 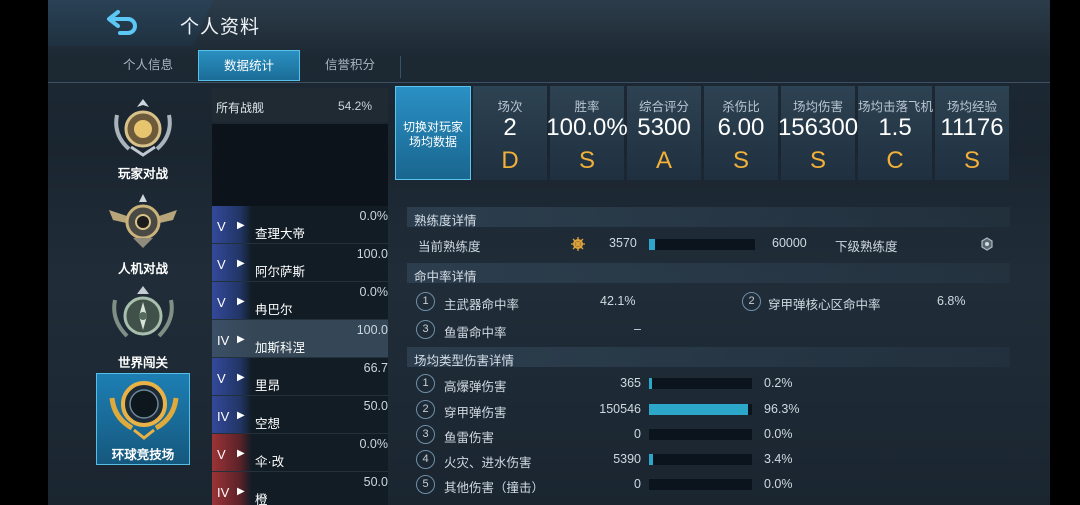 I want to click on accuracy-label: 穿甲弹核心区命中率, so click(x=824, y=305).